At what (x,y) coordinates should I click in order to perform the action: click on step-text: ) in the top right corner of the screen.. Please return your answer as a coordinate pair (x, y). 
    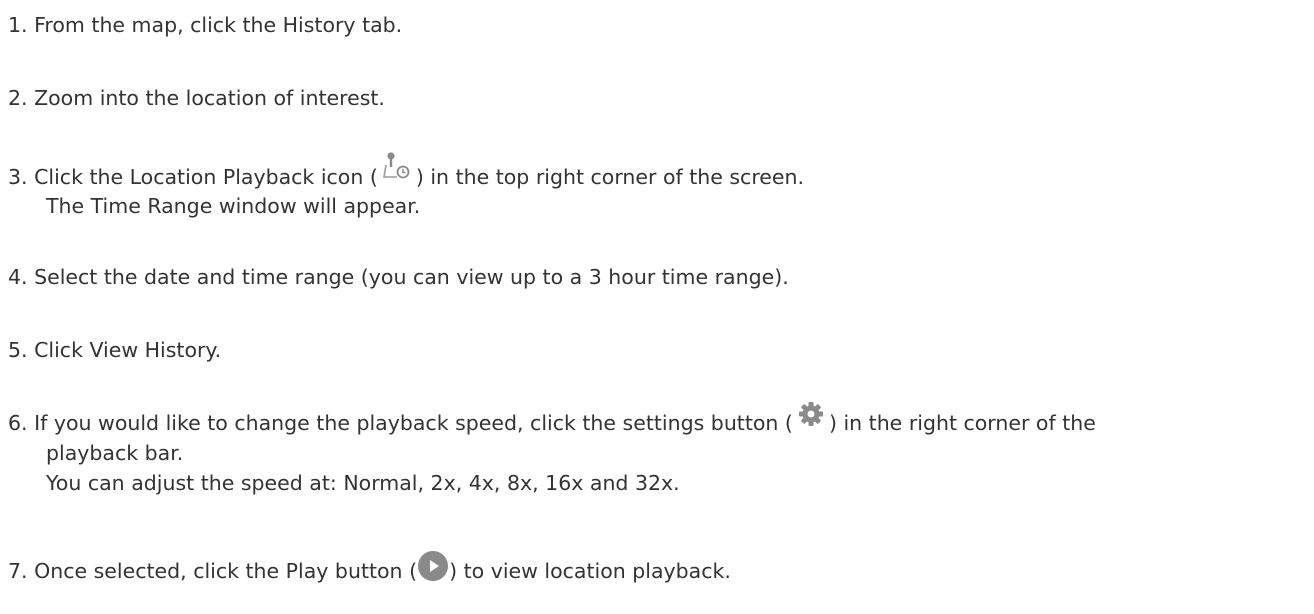
    Looking at the image, I should click on (610, 177).